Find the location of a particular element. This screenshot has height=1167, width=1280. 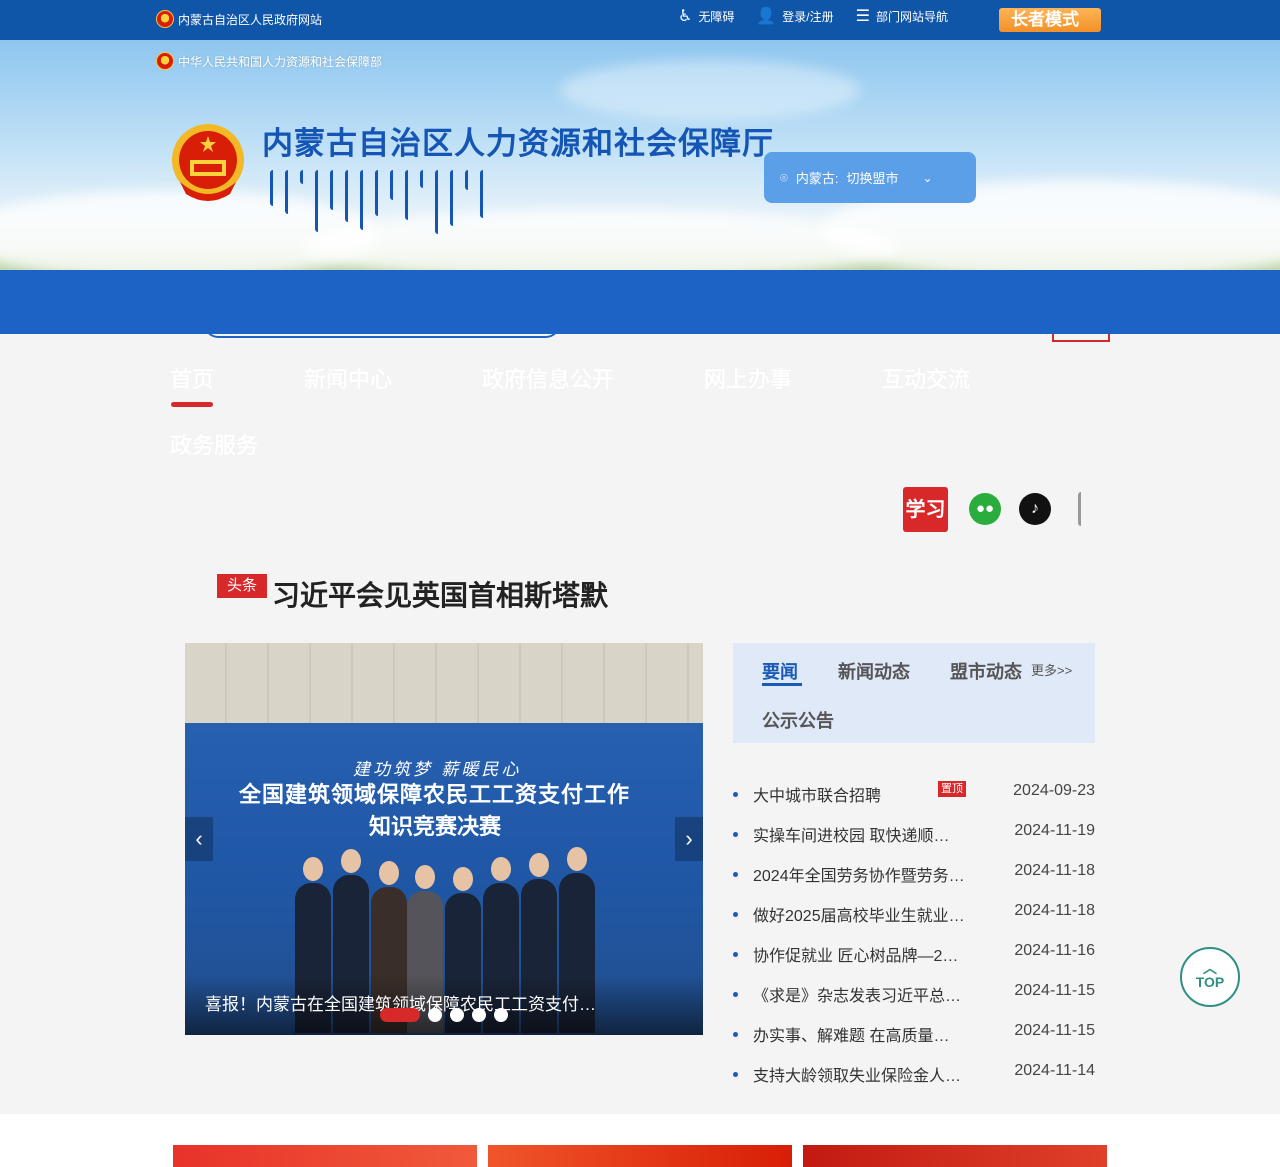

location-icon: ⌾ is located at coordinates (784, 177).